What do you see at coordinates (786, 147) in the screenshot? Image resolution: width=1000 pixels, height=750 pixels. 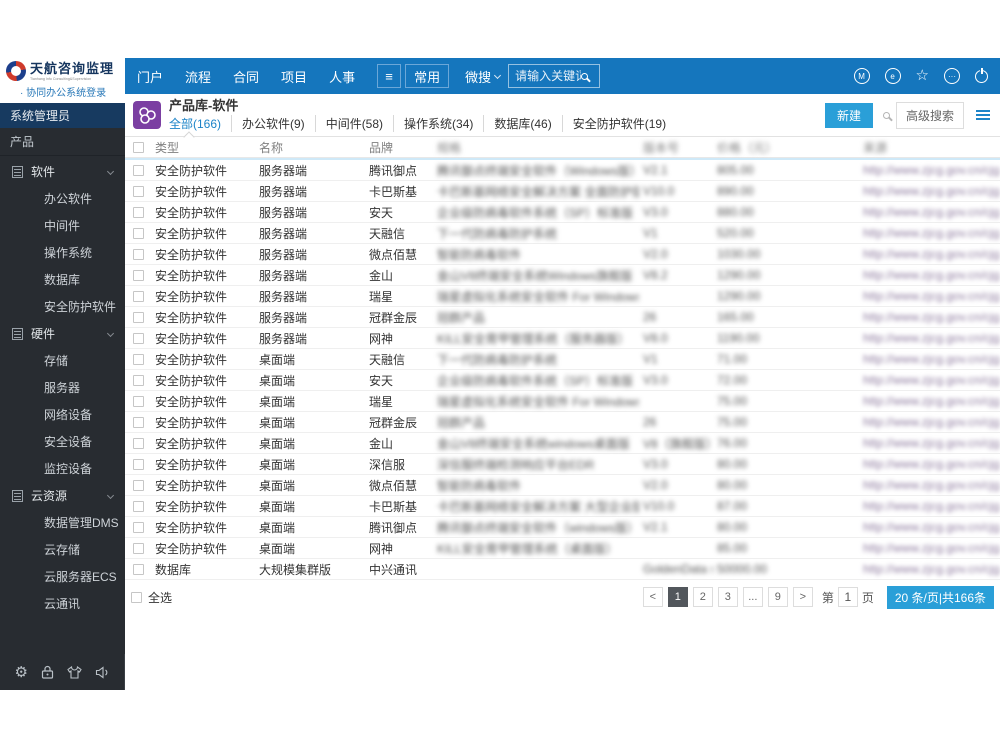 I see `column-header: 价格（元）` at bounding box center [786, 147].